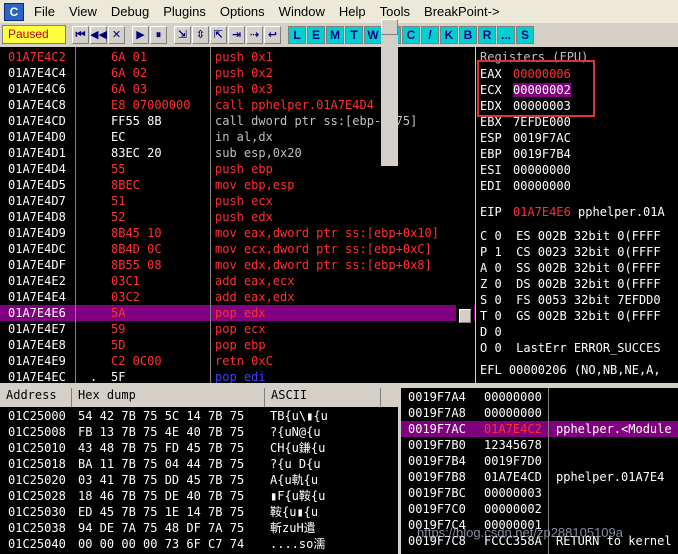 The image size is (678, 554). I want to click on register-row: EBP 0019F7B4, so click(525, 154).